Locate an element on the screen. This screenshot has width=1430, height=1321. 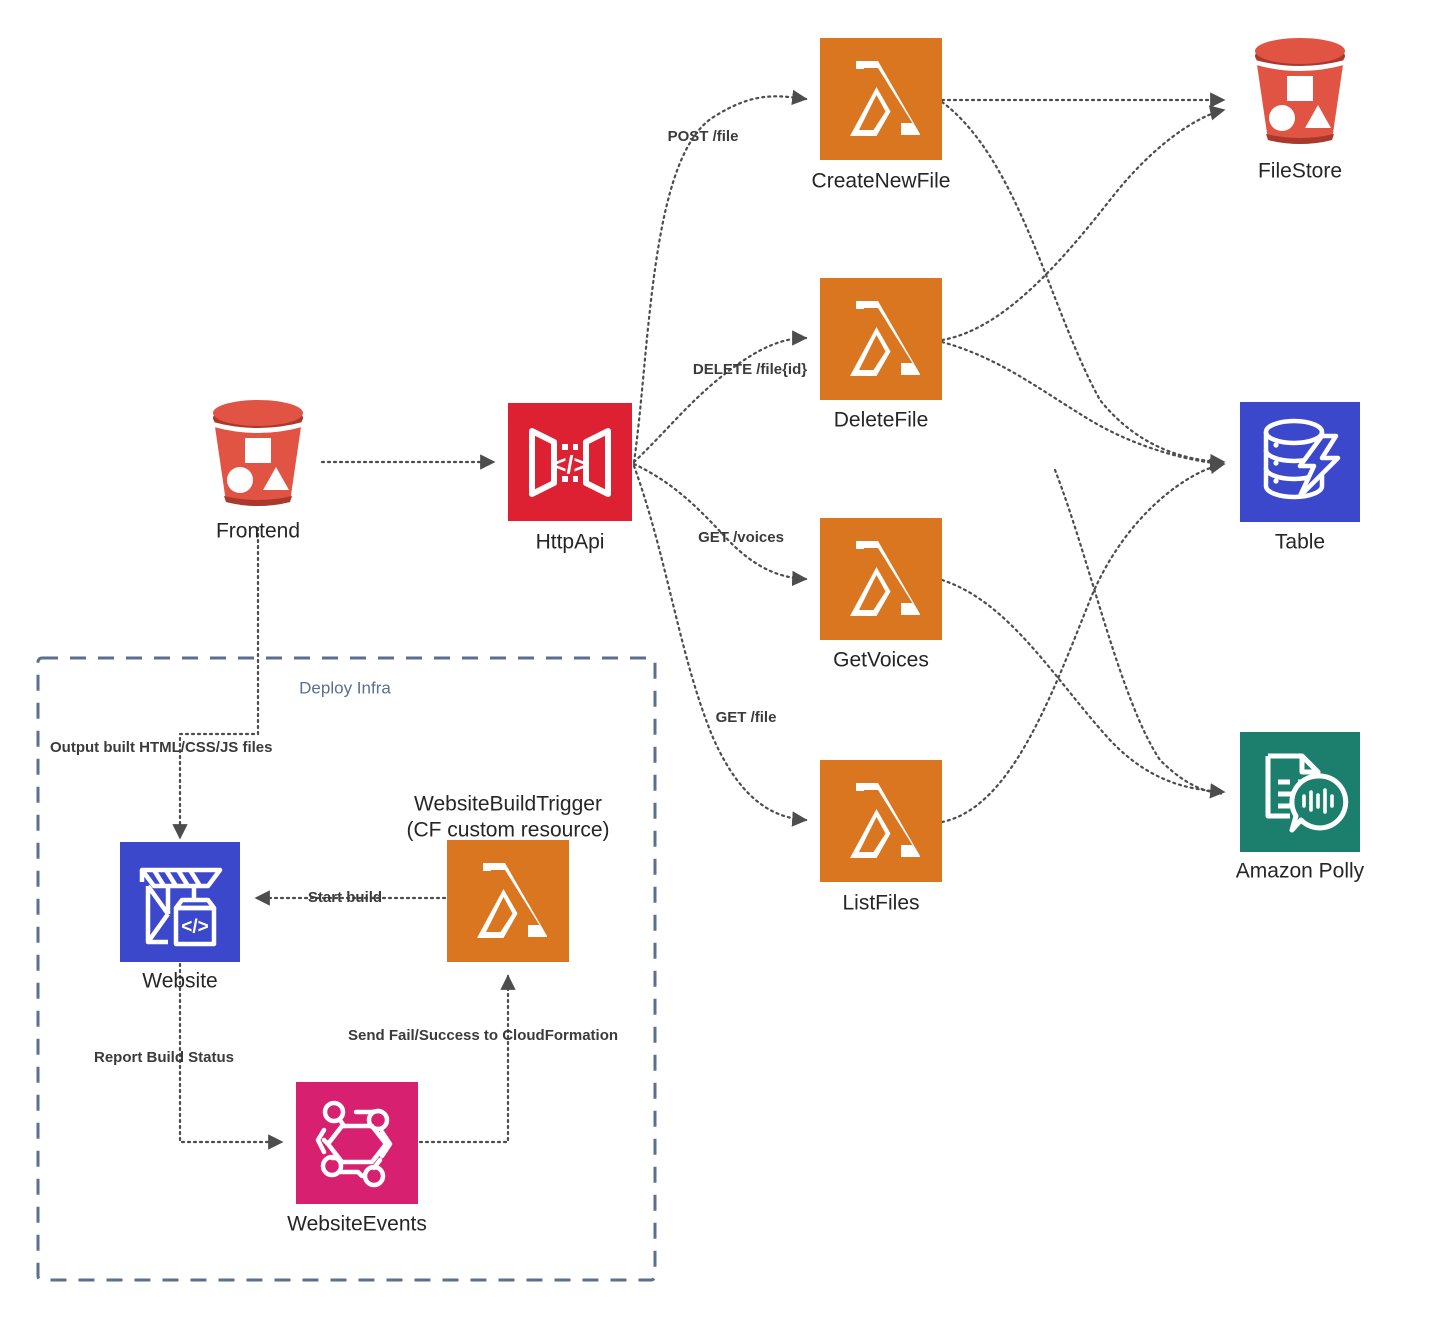
node-createnewfile: CreateNewFile is located at coordinates (881, 115).